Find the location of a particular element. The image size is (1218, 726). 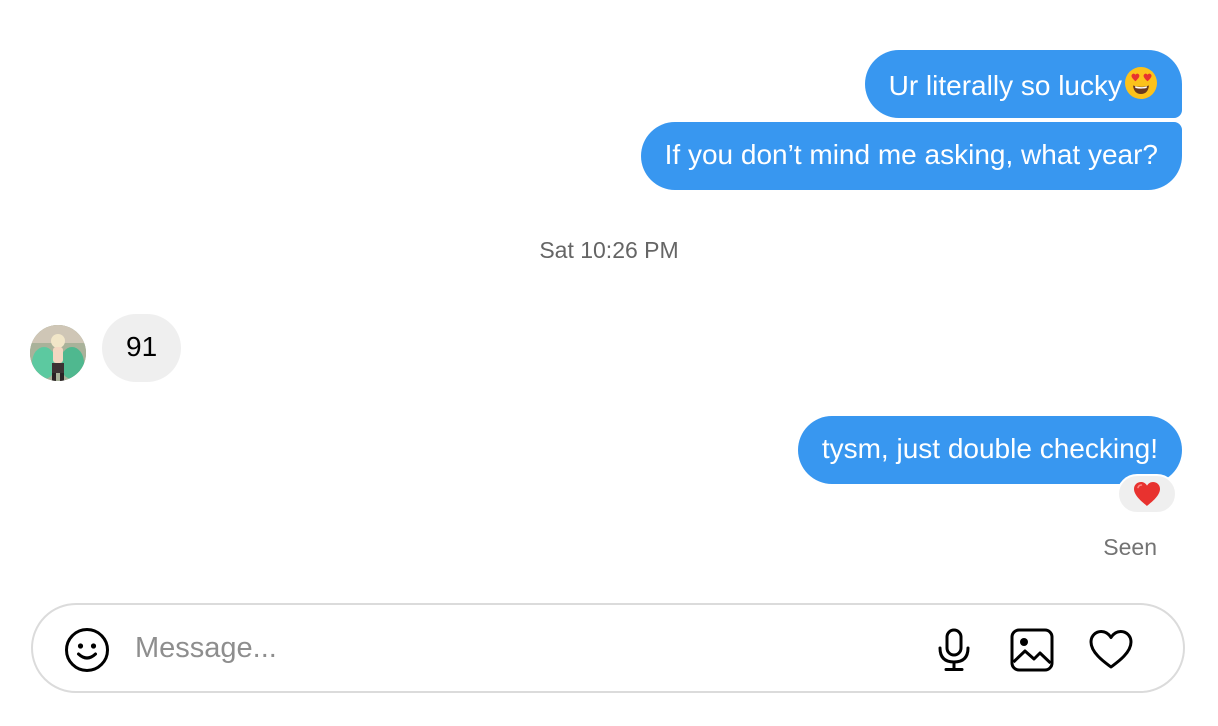

smiley-icon is located at coordinates (87, 650).